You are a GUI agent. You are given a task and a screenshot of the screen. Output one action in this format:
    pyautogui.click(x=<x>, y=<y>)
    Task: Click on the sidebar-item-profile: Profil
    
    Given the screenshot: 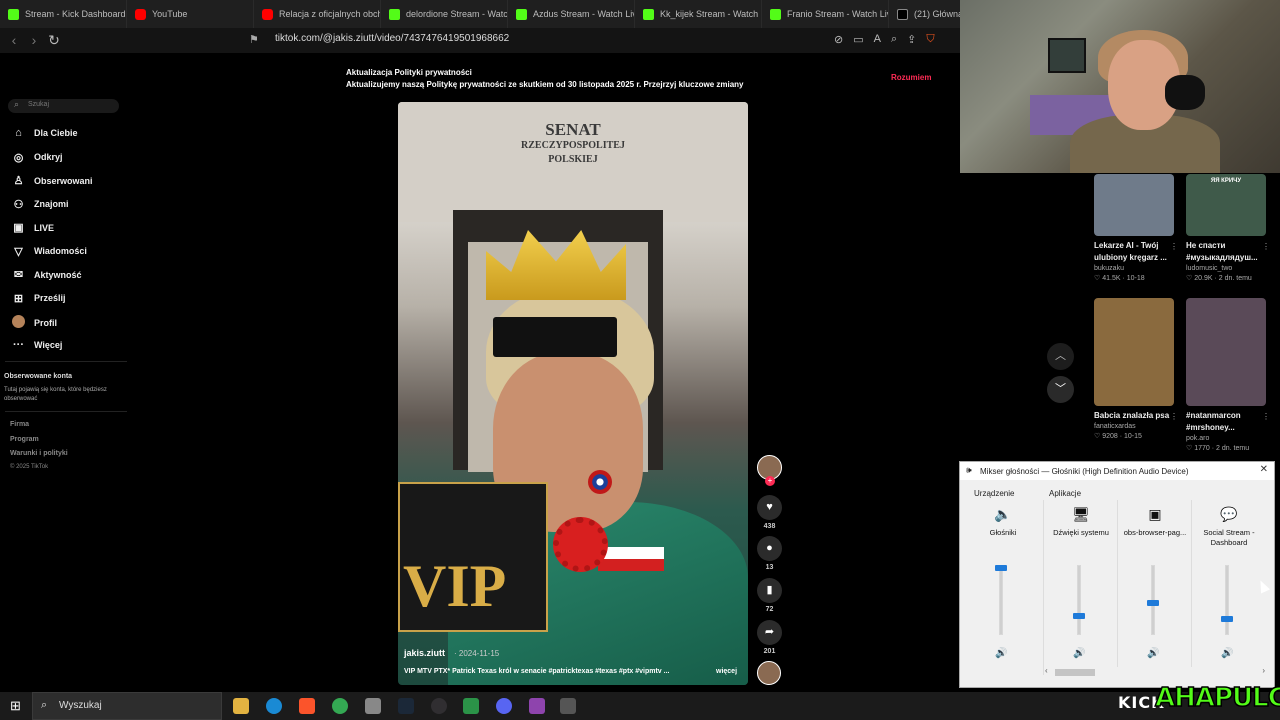 What is the action you would take?
    pyautogui.click(x=34, y=323)
    